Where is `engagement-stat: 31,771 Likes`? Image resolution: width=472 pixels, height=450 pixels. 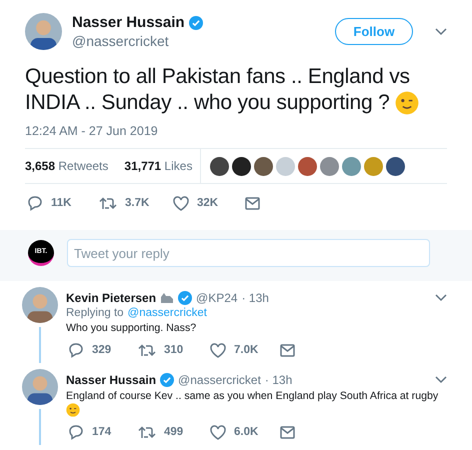 engagement-stat: 31,771 Likes is located at coordinates (158, 166).